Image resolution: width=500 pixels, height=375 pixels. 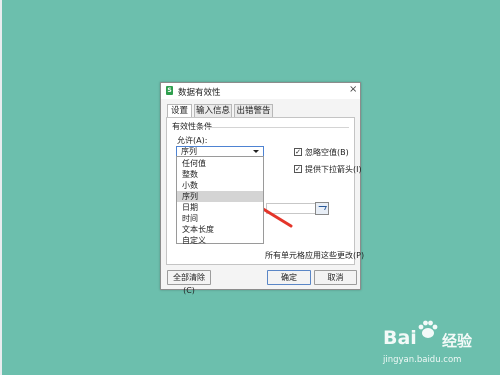 I want to click on dialog-title: 数据有效性, so click(x=199, y=93).